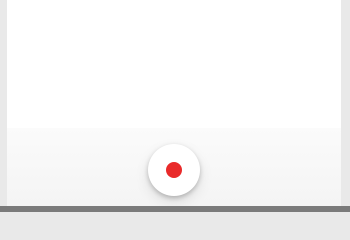  I want to click on record-button, so click(174, 170).